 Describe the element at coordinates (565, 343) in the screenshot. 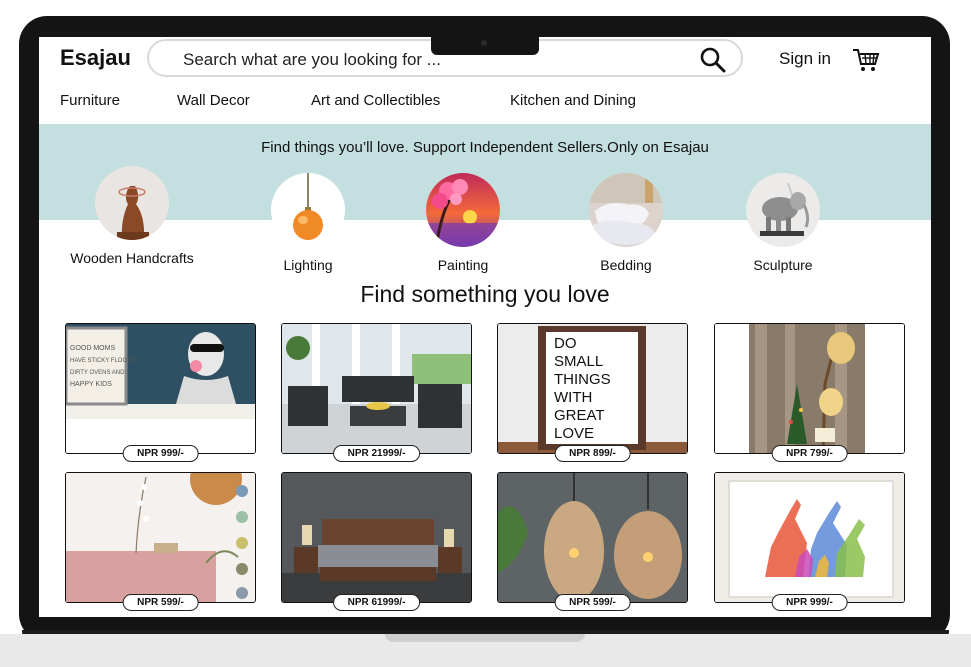

I see `frame-word-1: DO` at that location.